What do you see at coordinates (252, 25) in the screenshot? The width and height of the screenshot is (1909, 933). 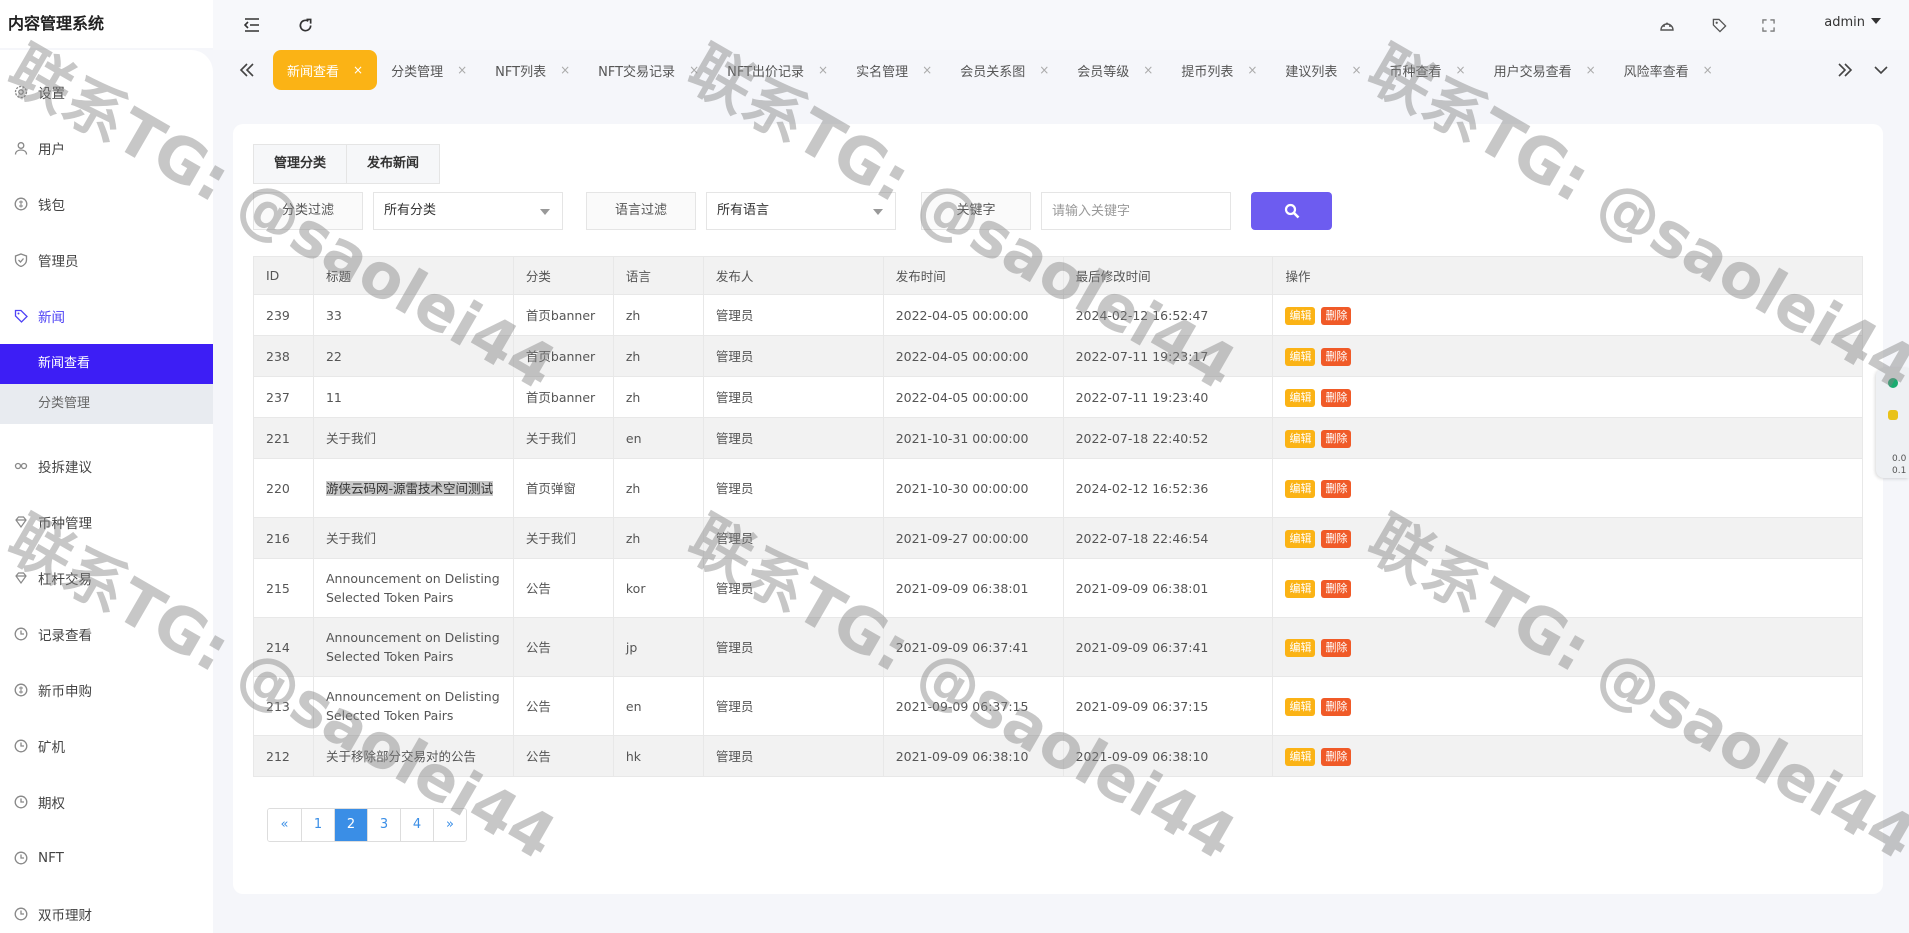 I see `collapse-menu-icon` at bounding box center [252, 25].